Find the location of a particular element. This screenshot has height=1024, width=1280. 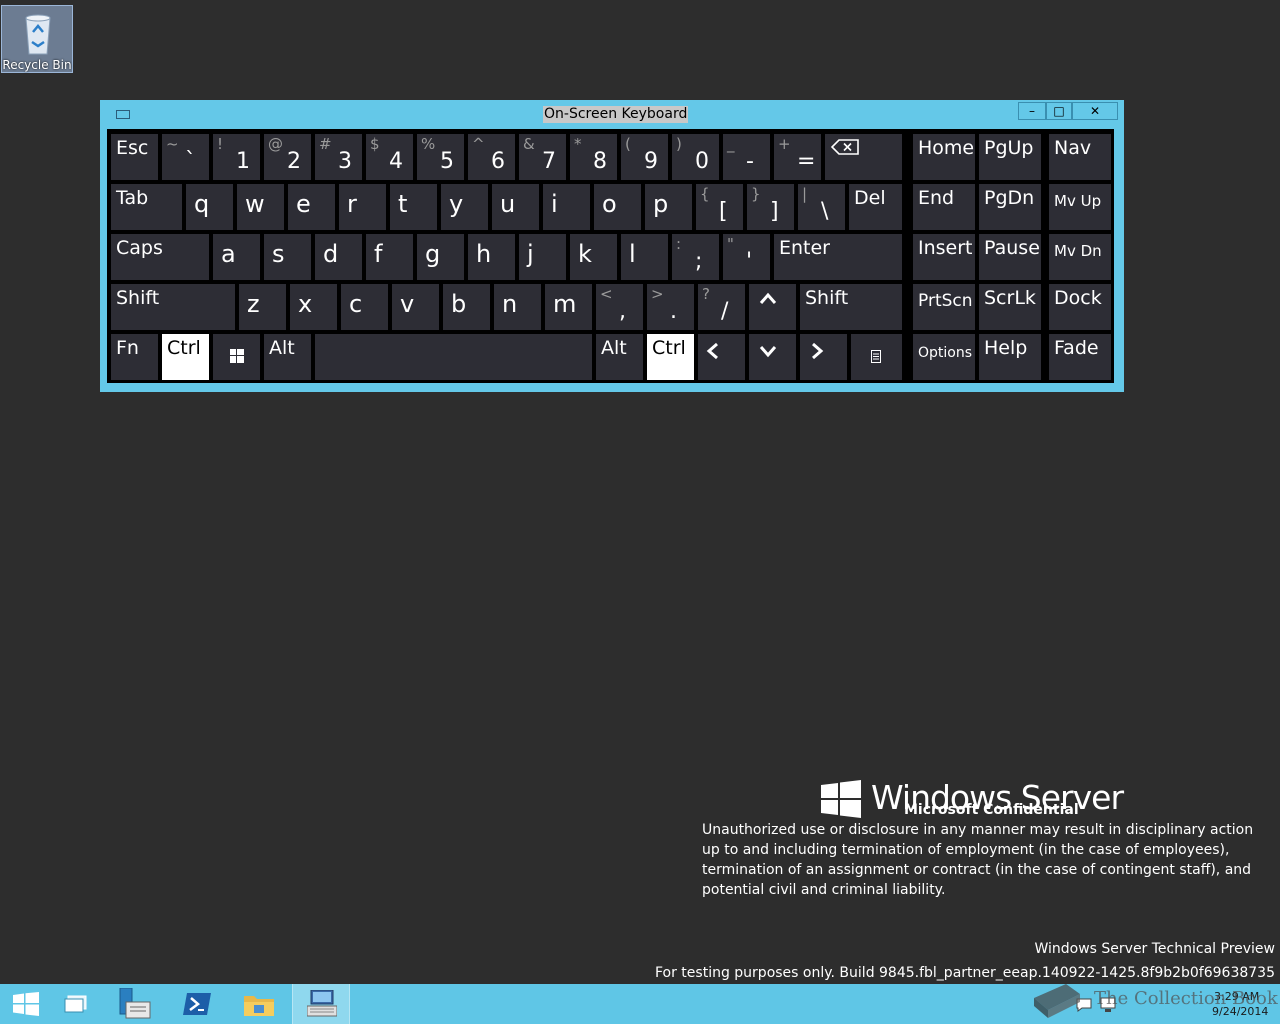

key-pgdn: PgDn is located at coordinates (1010, 207).